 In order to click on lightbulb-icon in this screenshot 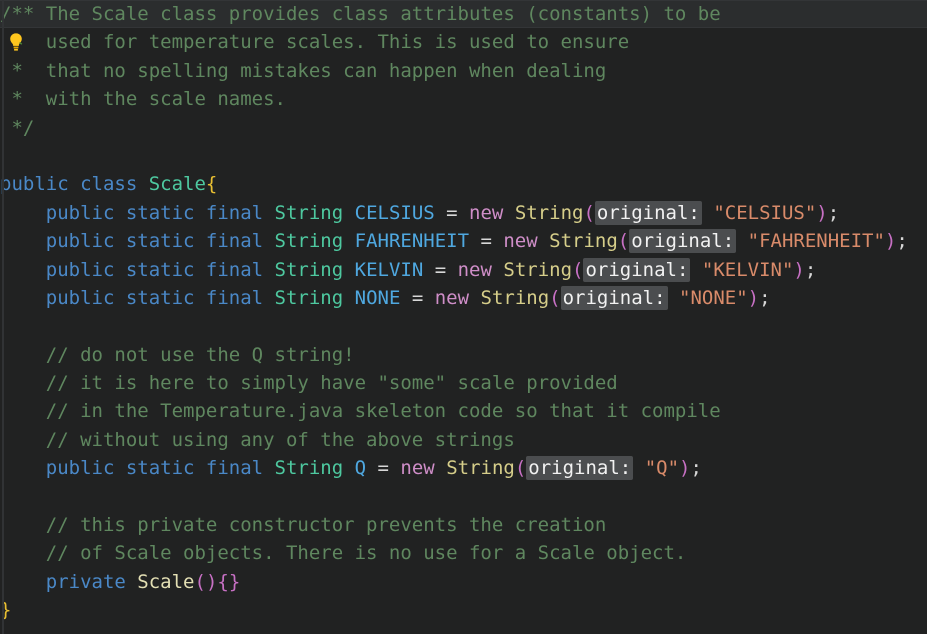, I will do `click(16, 42)`.